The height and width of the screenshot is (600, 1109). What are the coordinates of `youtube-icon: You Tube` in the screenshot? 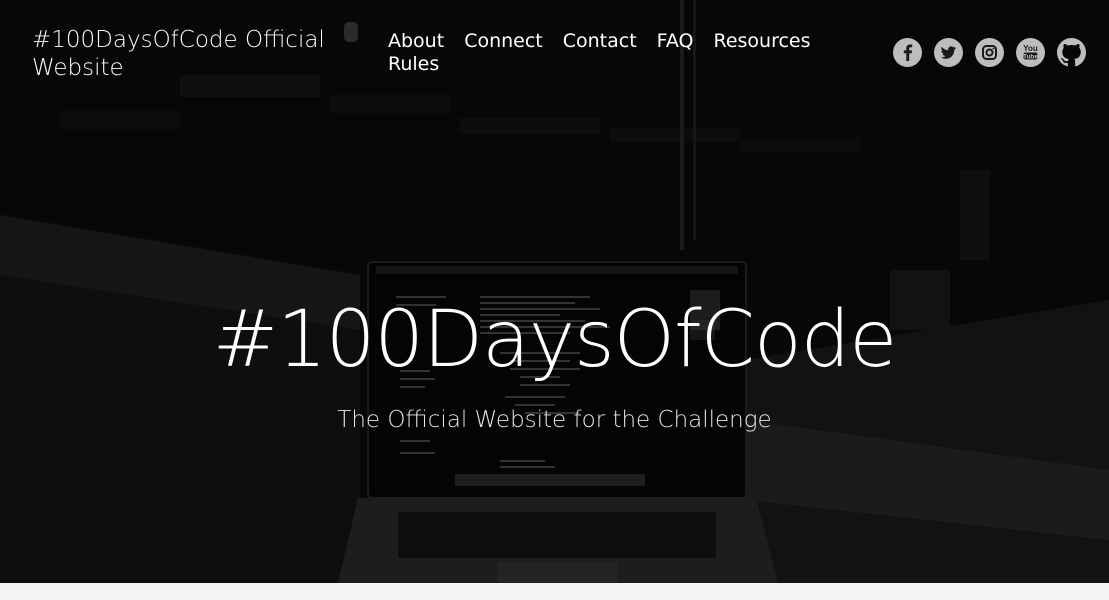 It's located at (1030, 52).